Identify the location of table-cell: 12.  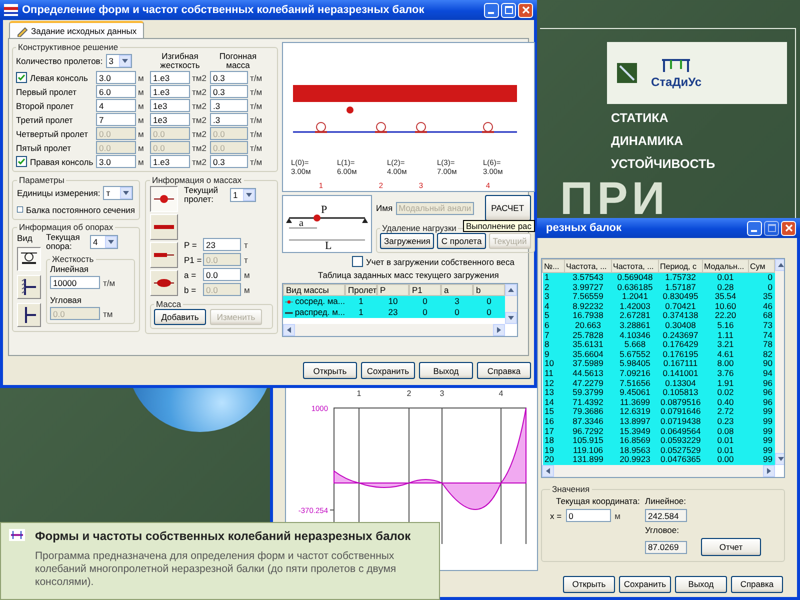
(553, 383).